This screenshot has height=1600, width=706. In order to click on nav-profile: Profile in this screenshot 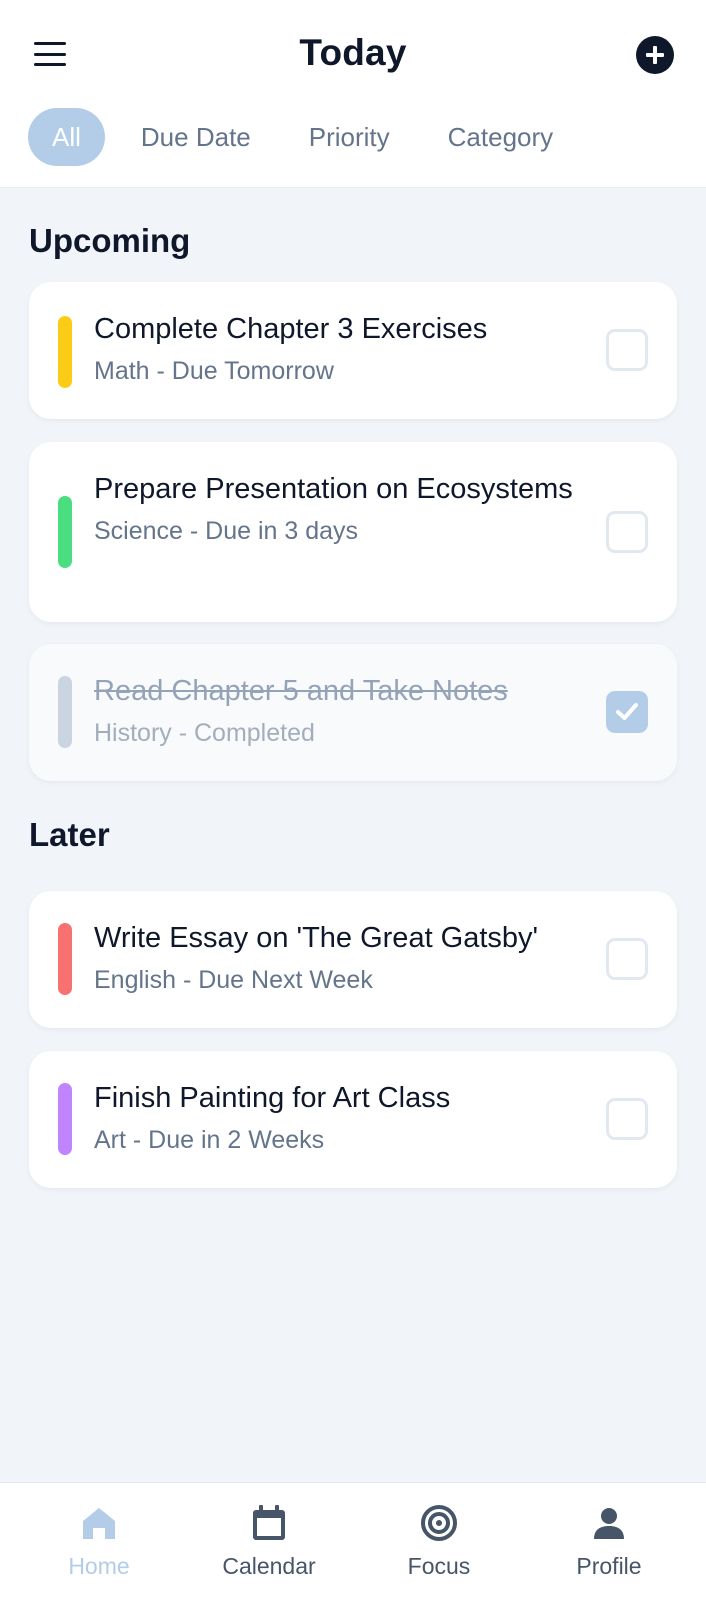, I will do `click(609, 1541)`.